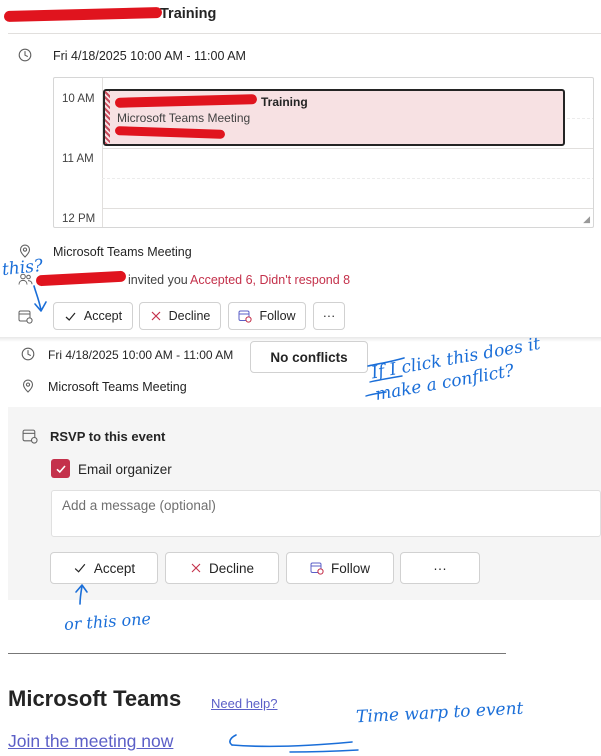 The height and width of the screenshot is (756, 601). What do you see at coordinates (184, 118) in the screenshot?
I see `calendar-event-subtitle: Microsoft Teams Meeting` at bounding box center [184, 118].